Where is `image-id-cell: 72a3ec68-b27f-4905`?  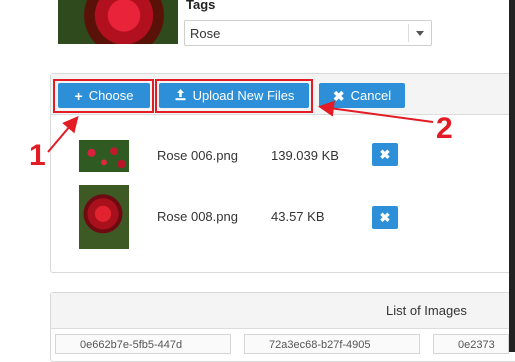
image-id-cell: 72a3ec68-b27f-4905 is located at coordinates (332, 344).